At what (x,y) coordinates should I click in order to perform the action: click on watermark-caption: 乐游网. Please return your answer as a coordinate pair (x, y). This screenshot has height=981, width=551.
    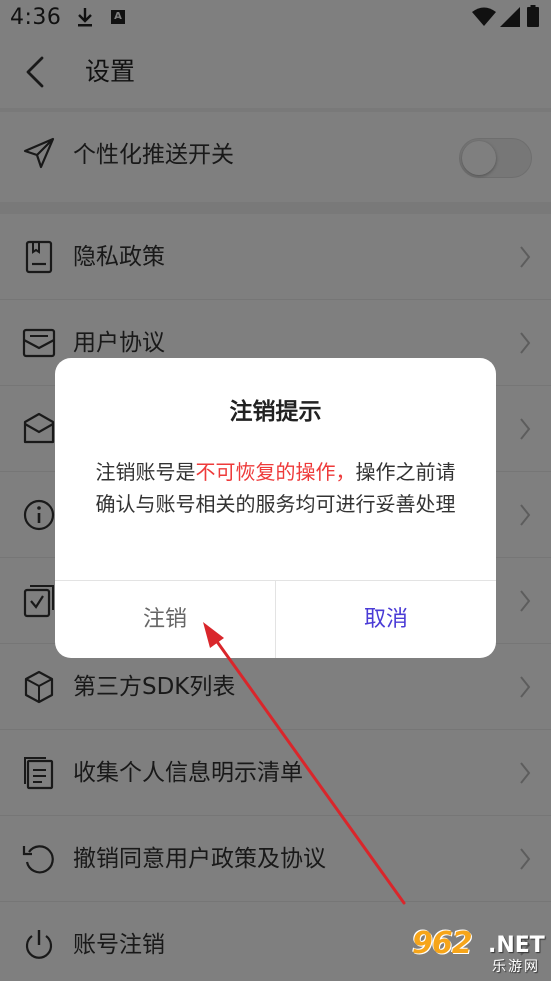
    Looking at the image, I should click on (516, 967).